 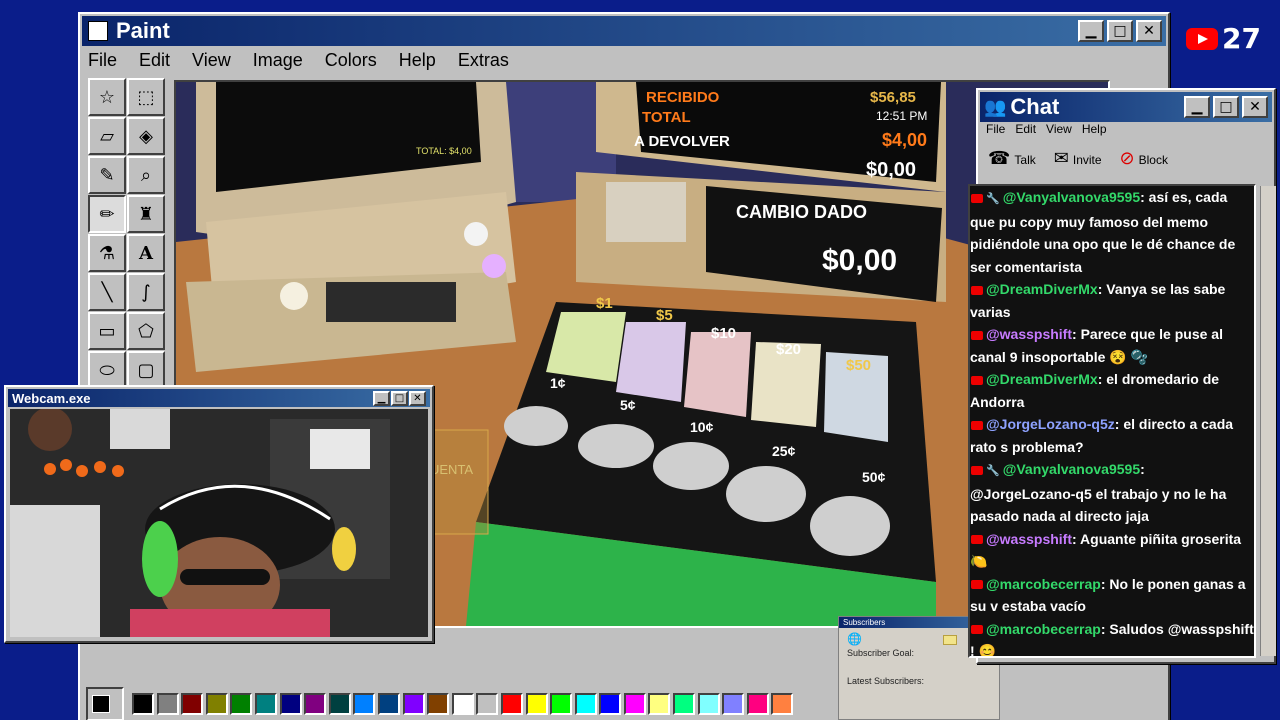 I want to click on webcam-title: Webcam.exe, so click(x=51, y=398).